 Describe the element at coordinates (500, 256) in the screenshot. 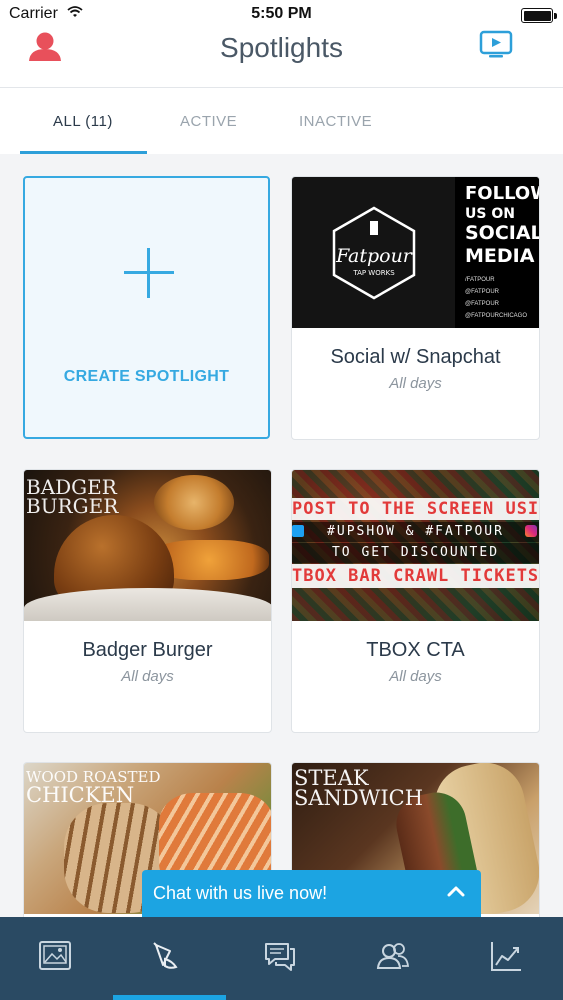

I see `follow-line: MEDIA` at that location.